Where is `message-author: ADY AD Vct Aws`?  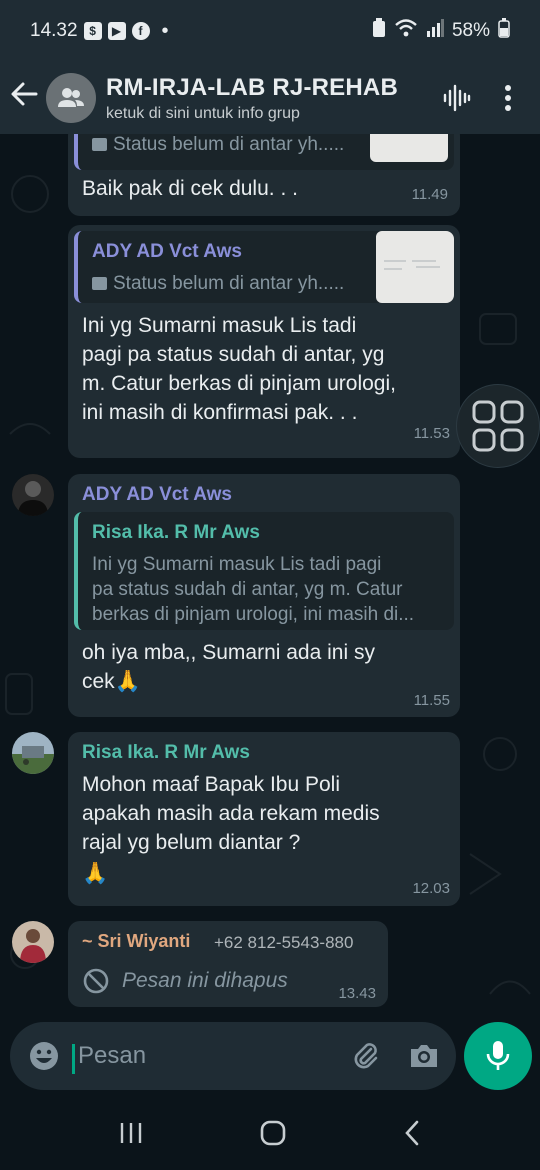
message-author: ADY AD Vct Aws is located at coordinates (157, 495).